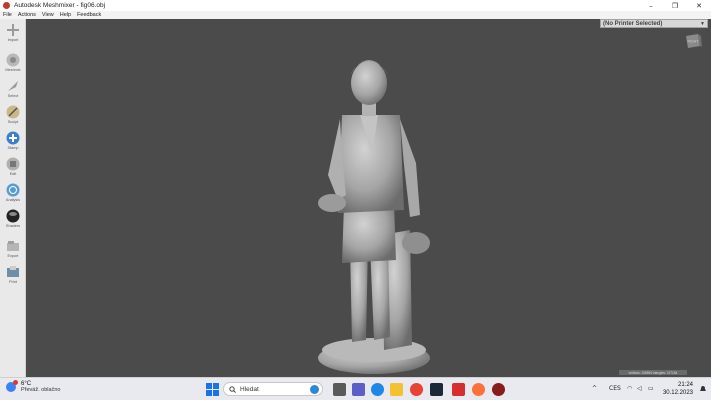 The image size is (711, 400). I want to click on printer-selector: (No Printer Selected) ▼, so click(654, 23).